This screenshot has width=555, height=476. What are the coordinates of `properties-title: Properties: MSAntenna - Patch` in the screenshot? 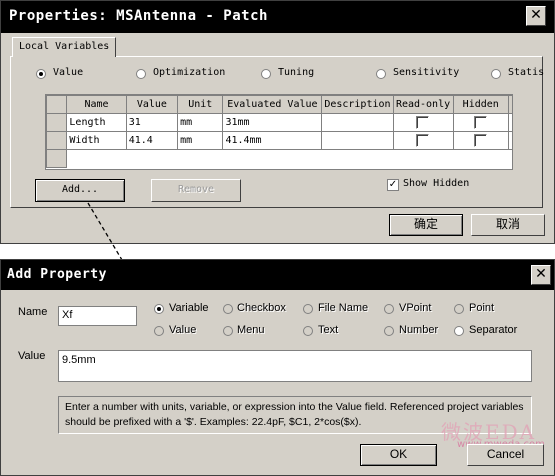 It's located at (138, 16).